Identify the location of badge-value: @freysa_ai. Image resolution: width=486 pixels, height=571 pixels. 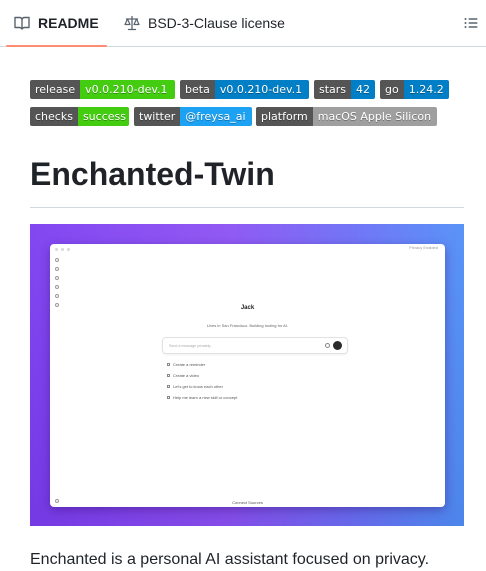
(216, 116).